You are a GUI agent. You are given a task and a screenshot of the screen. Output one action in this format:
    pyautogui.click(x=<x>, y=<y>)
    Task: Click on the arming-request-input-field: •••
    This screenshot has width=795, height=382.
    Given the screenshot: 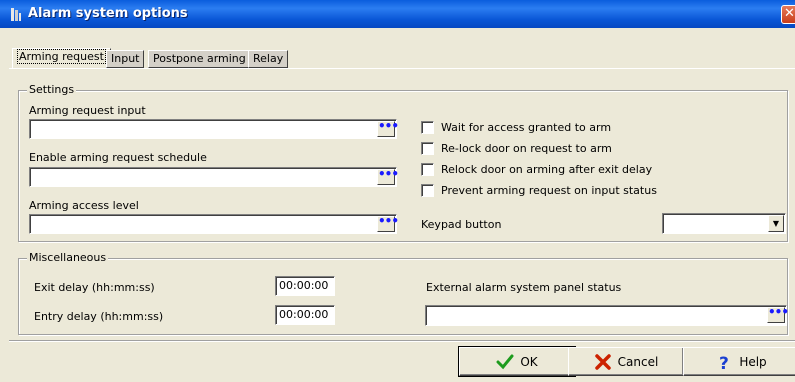 What is the action you would take?
    pyautogui.click(x=214, y=129)
    